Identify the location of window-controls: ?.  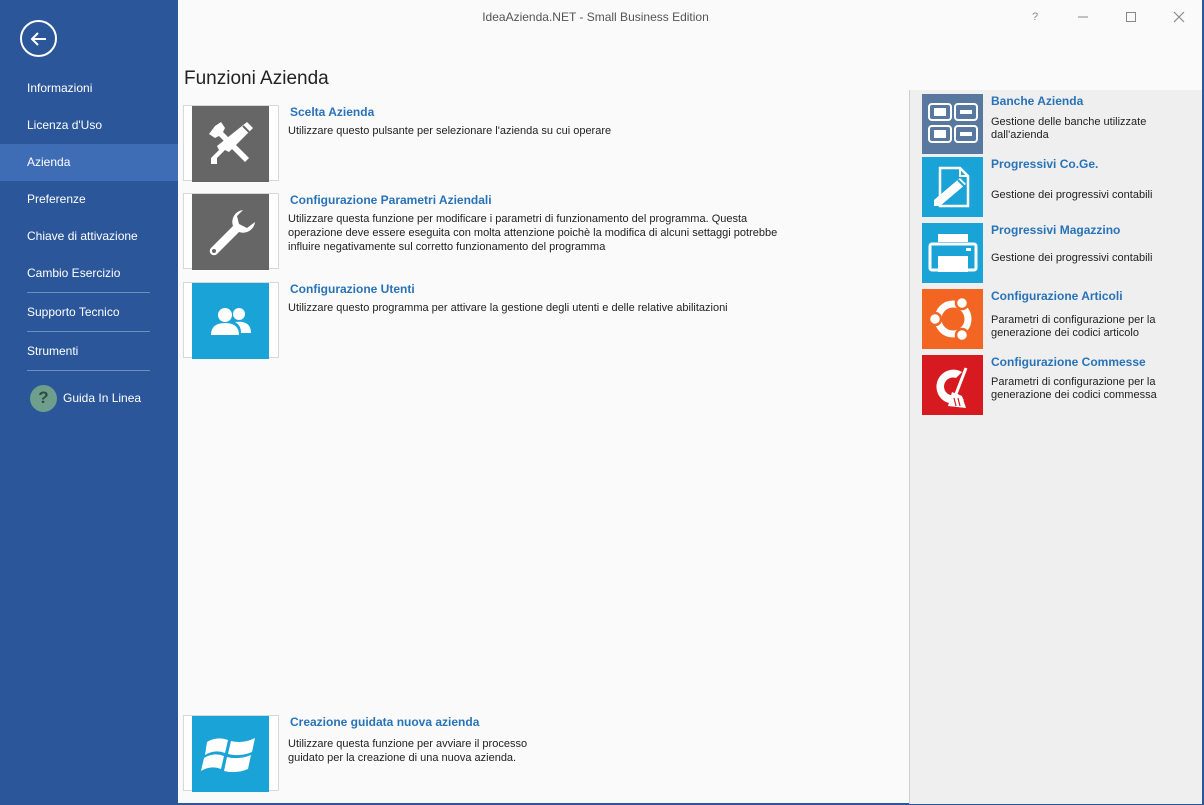
(1107, 17).